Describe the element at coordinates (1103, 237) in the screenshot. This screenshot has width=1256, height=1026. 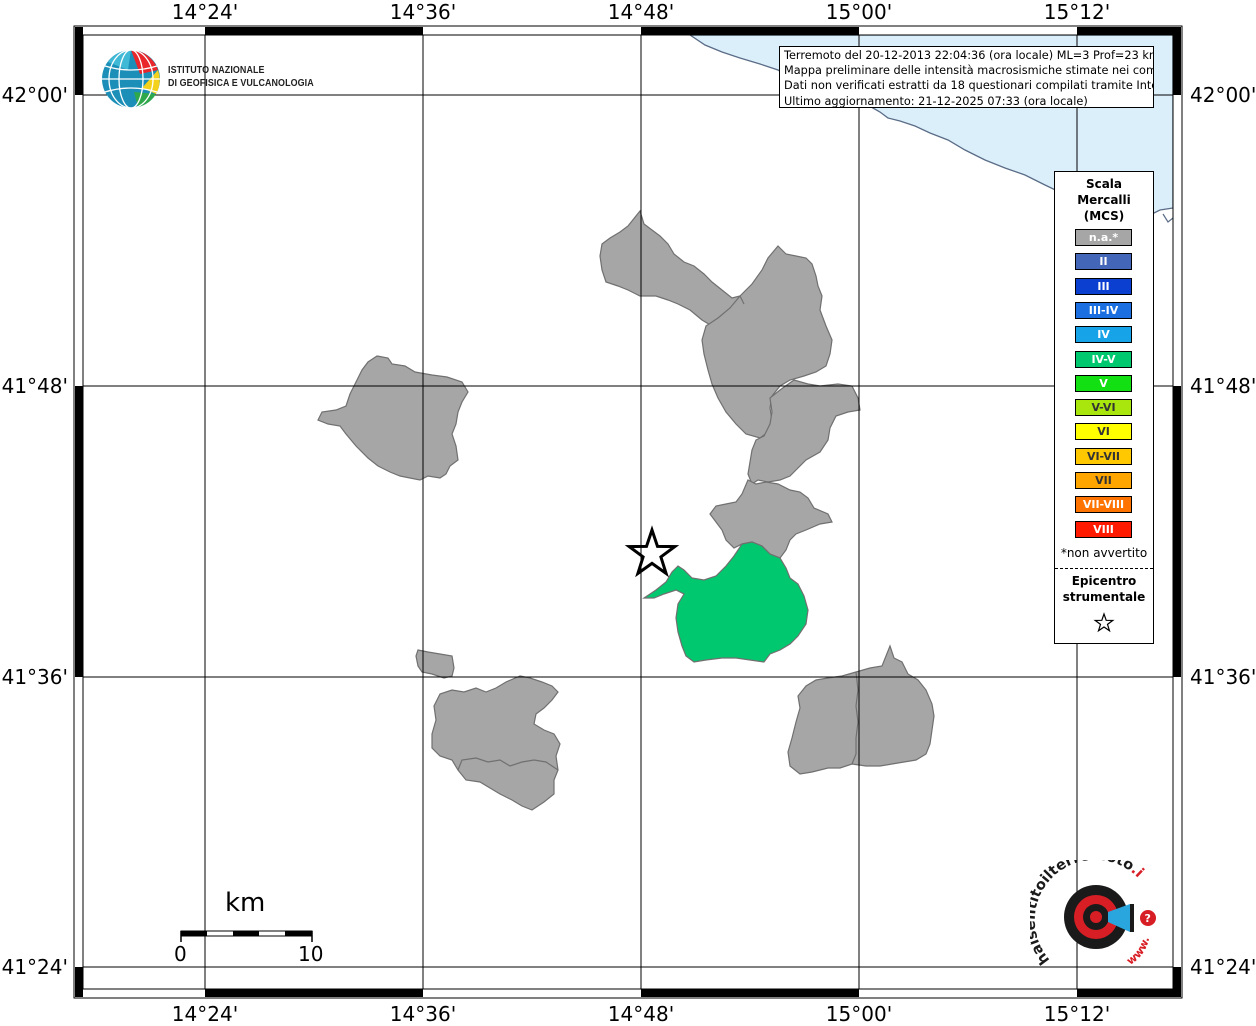
I see `legend-item-n-a: n.a.*` at that location.